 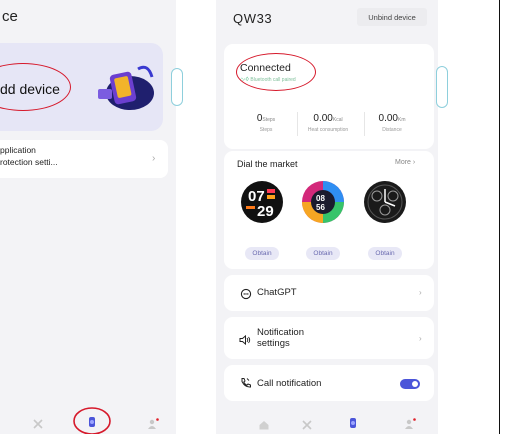 I want to click on distance-stat: 0.00Km Distance, so click(x=392, y=123).